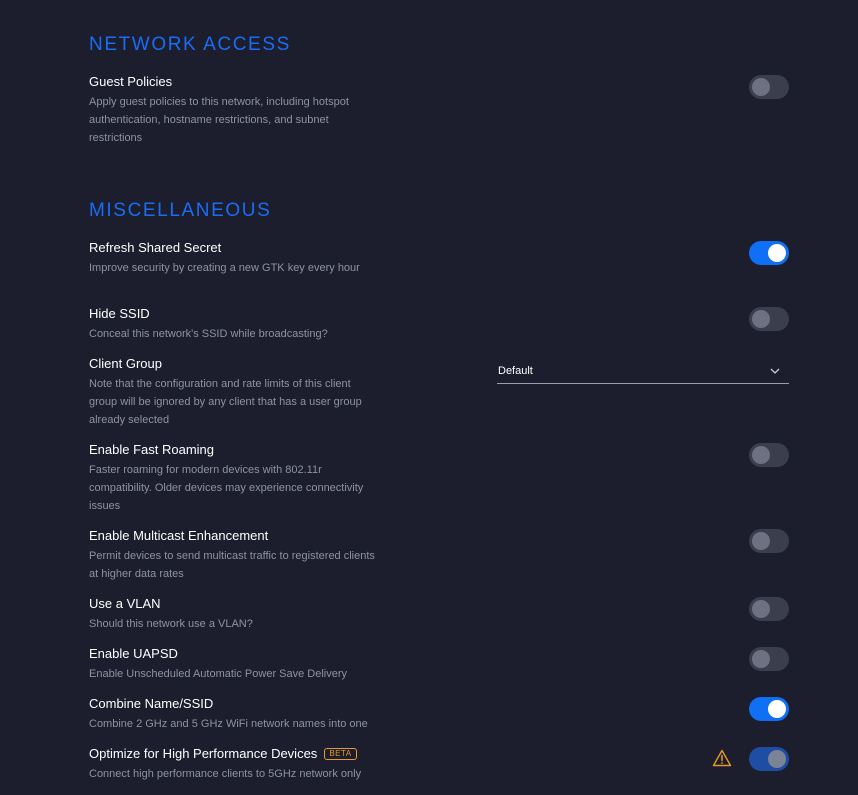 The height and width of the screenshot is (795, 858). I want to click on setting-title: Enable UAPSD, so click(439, 654).